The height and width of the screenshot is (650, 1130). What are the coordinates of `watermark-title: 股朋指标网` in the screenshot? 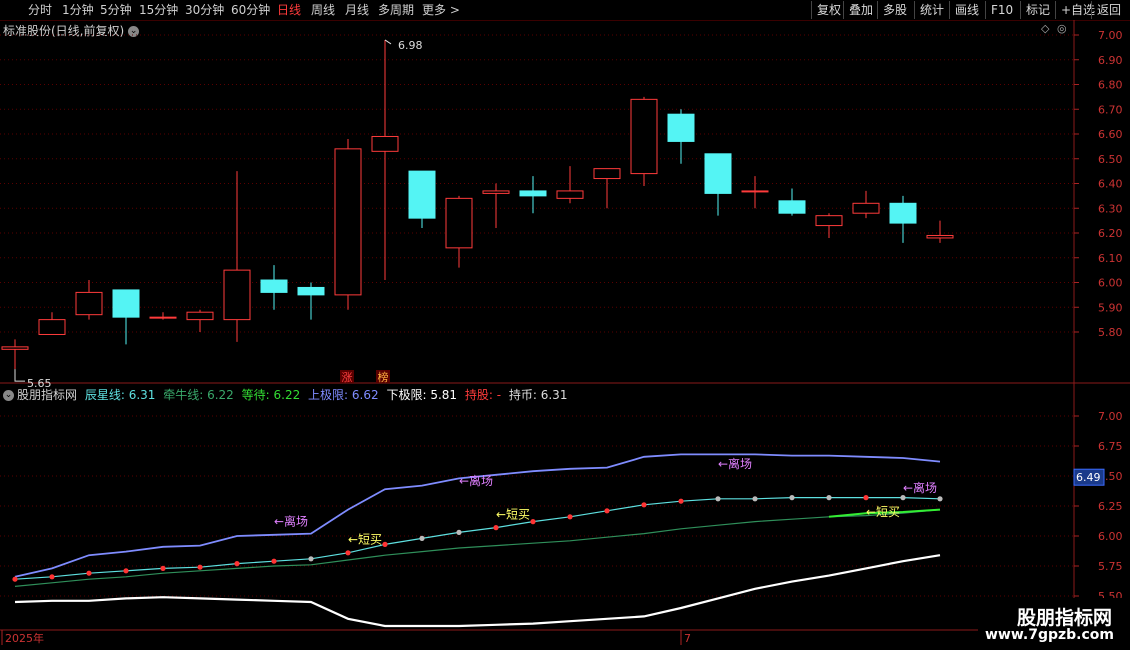 It's located at (1065, 618).